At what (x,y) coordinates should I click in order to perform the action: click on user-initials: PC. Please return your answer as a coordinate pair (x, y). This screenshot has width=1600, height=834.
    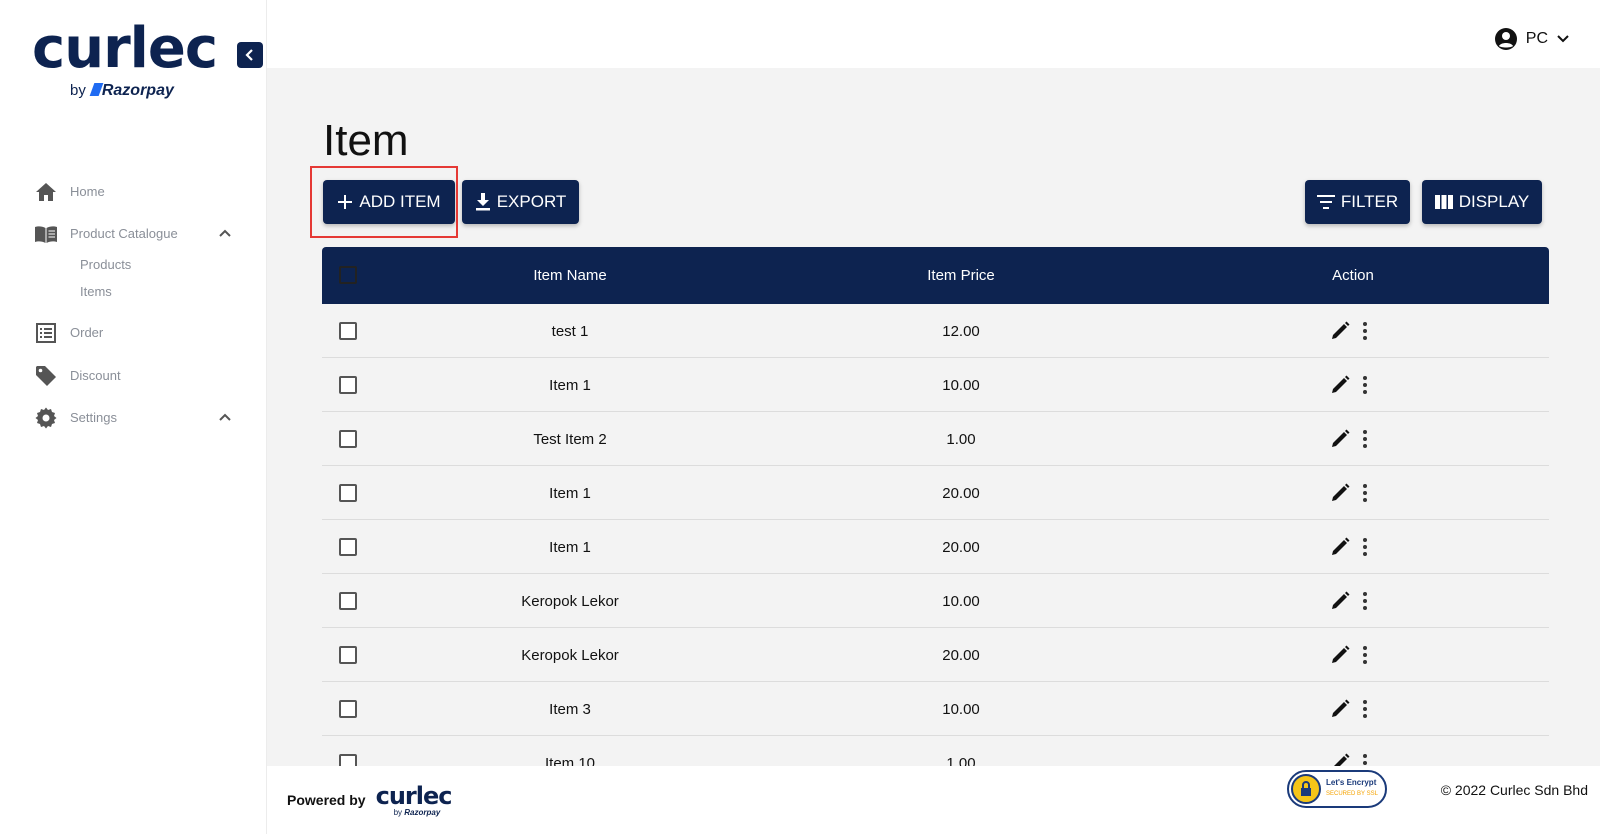
    Looking at the image, I should click on (1536, 38).